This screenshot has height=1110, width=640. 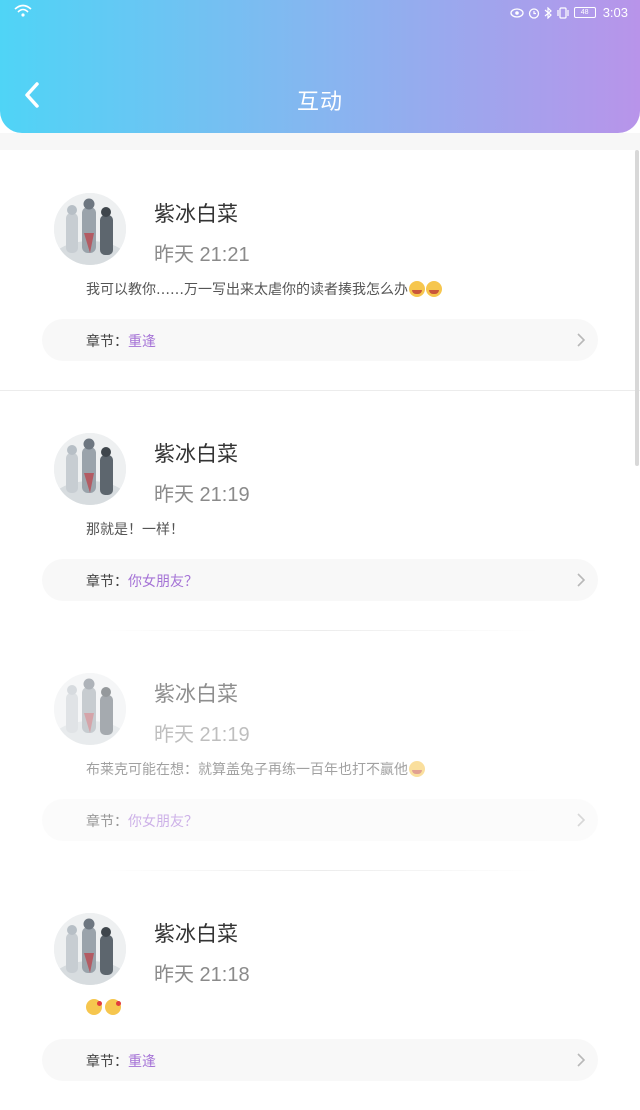 I want to click on alarm-icon, so click(x=533, y=13).